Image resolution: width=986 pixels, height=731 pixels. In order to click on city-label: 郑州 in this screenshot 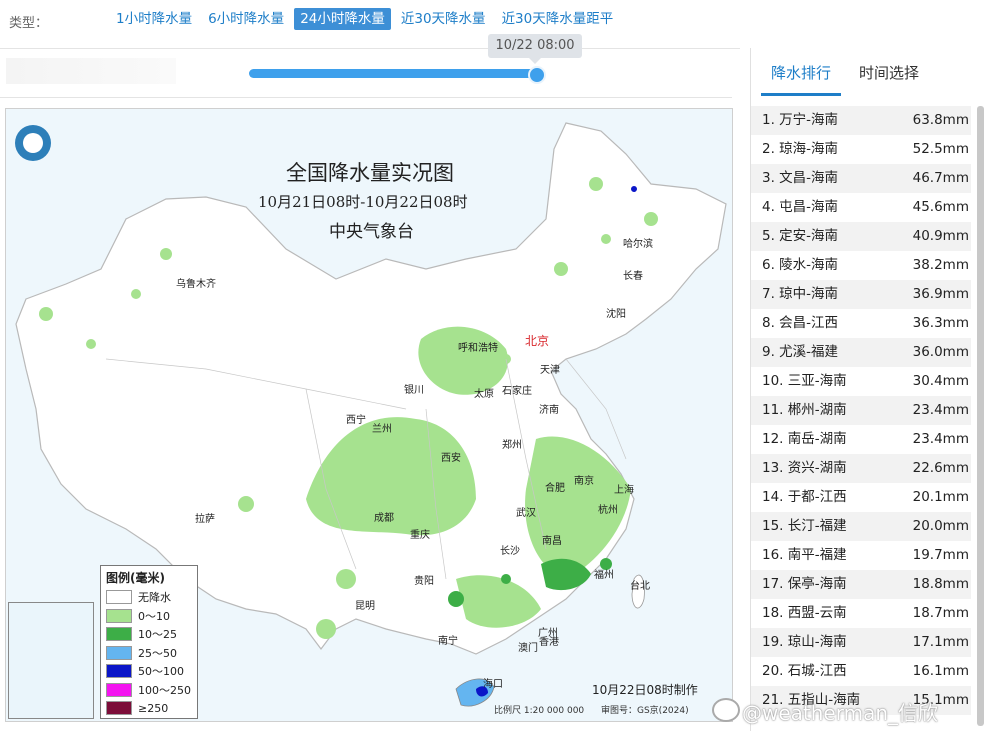, I will do `click(512, 445)`.